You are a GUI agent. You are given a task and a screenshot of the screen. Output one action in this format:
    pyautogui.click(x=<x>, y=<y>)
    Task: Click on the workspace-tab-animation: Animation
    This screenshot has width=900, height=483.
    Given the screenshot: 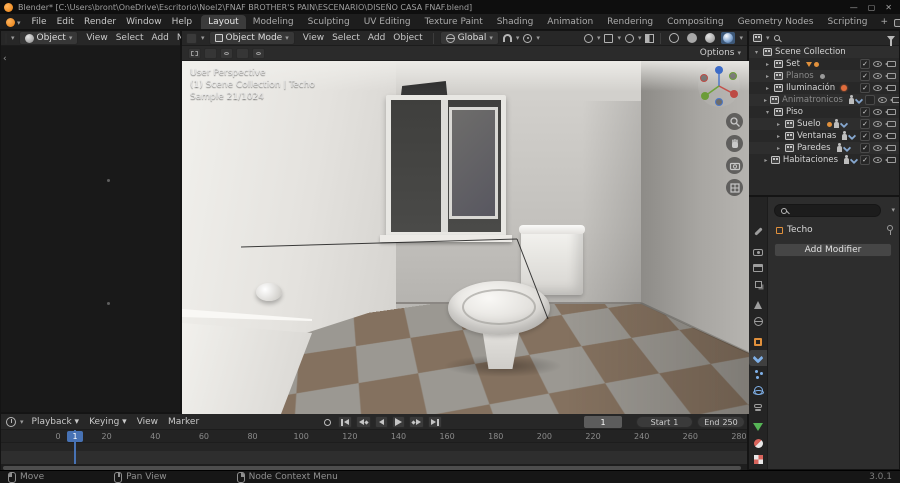 What is the action you would take?
    pyautogui.click(x=570, y=22)
    